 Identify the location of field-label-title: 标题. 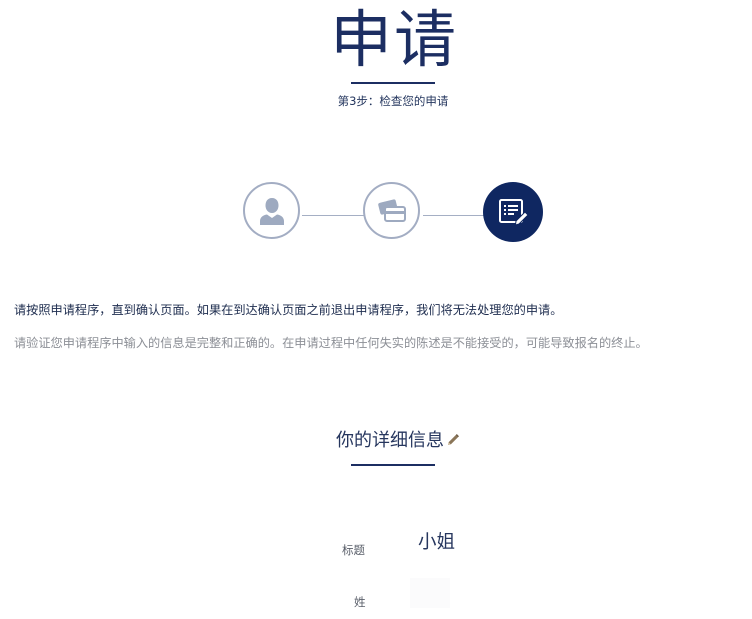
(353, 550).